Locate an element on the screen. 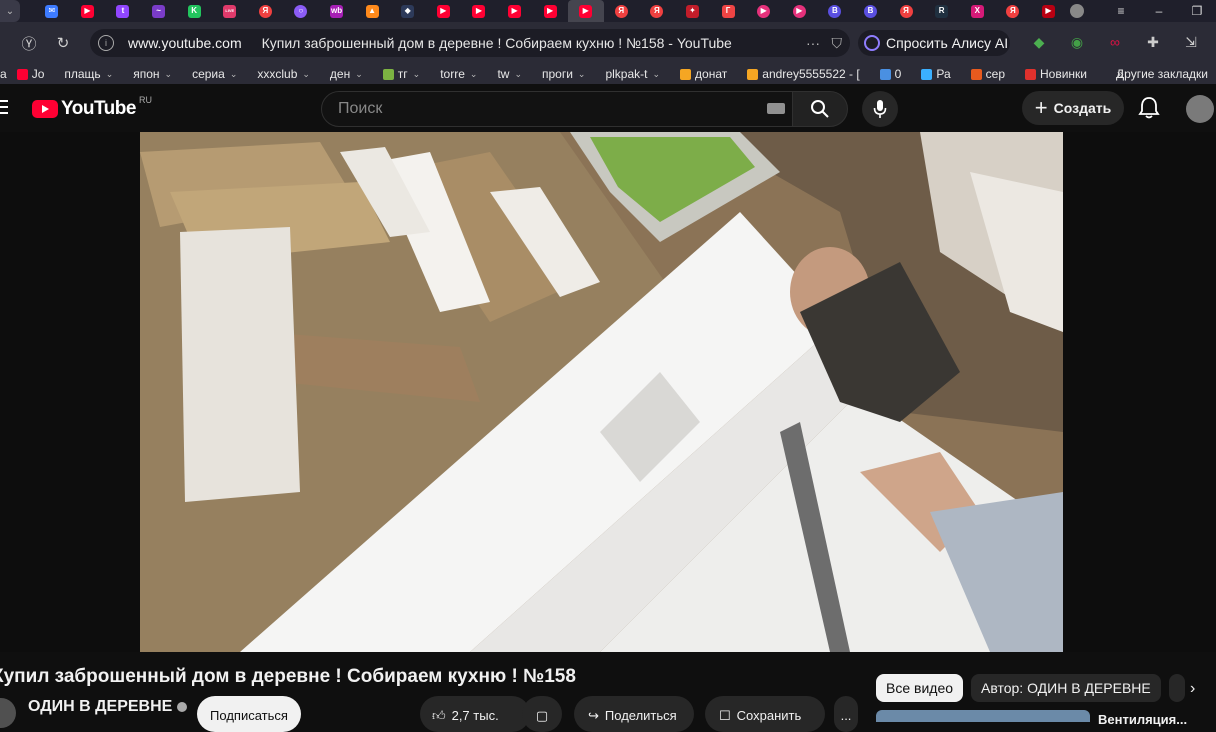  ask-alice-button: Спросить Алису AI is located at coordinates (934, 43).